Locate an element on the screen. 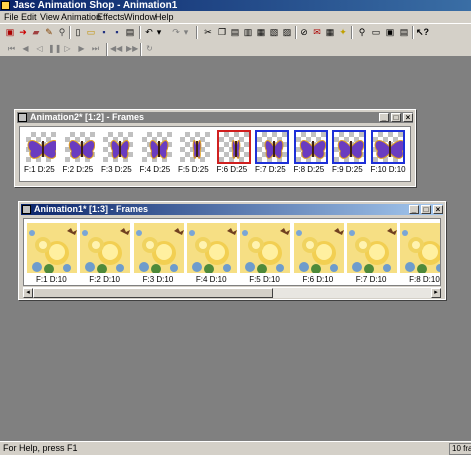 This screenshot has height=455, width=471. animation1-horizontal-scrollbar: ◂ ▸ is located at coordinates (232, 292).